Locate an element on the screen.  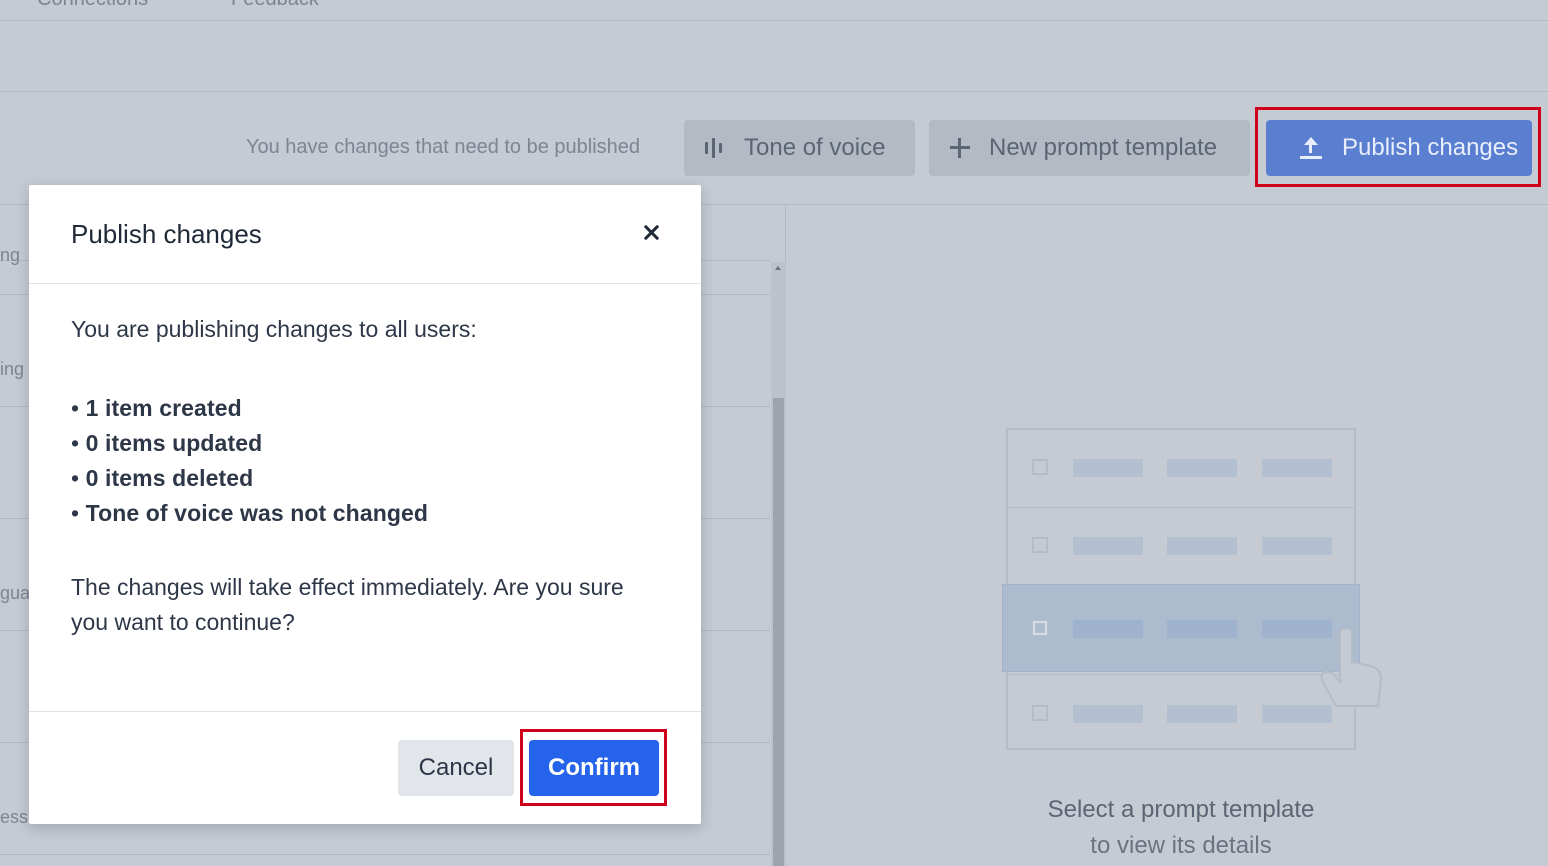
nav-tab-feedback: Feedback is located at coordinates (275, 5).